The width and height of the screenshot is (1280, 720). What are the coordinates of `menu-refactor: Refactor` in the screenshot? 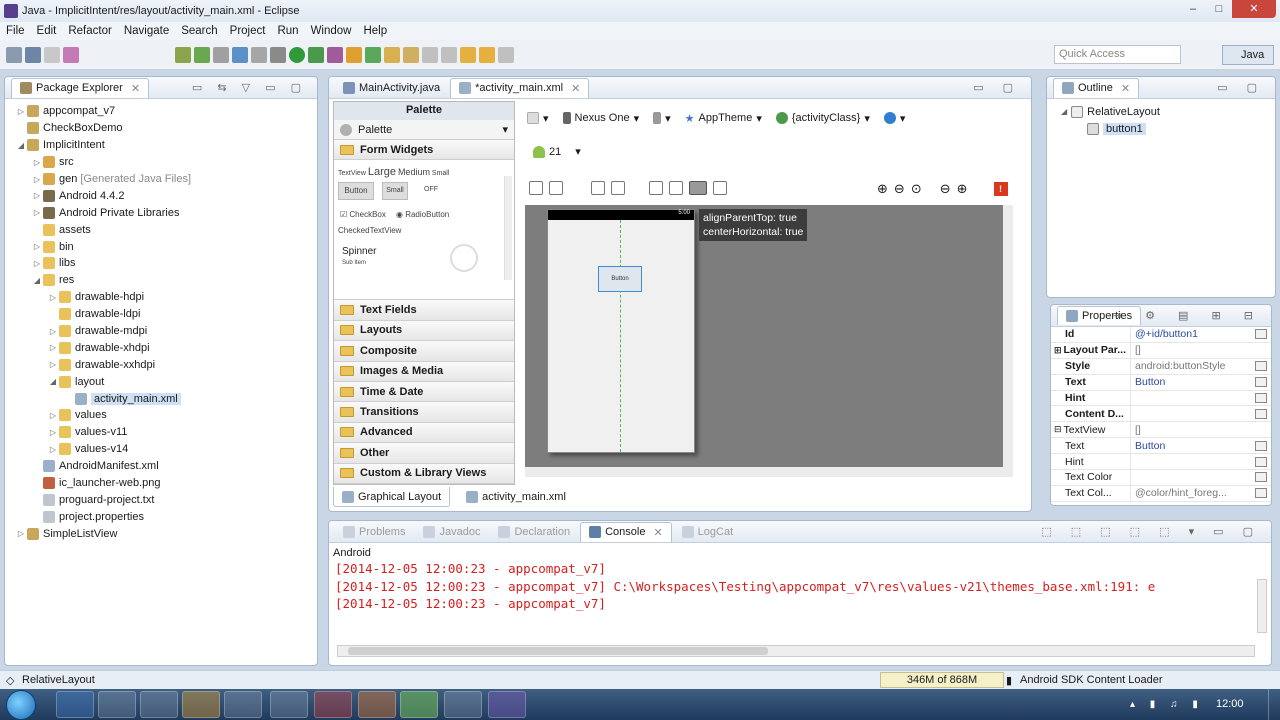 It's located at (89, 31).